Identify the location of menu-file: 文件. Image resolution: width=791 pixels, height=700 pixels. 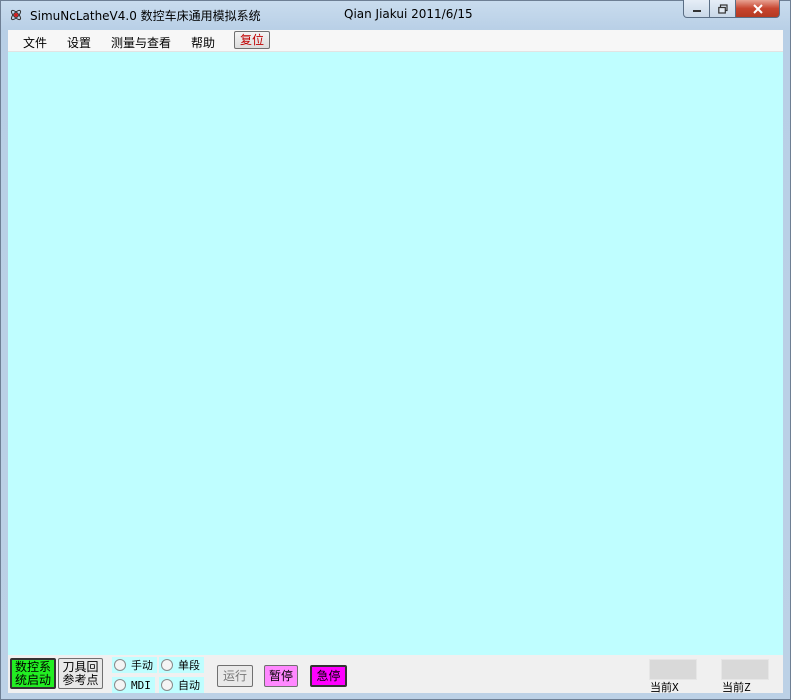
(35, 42).